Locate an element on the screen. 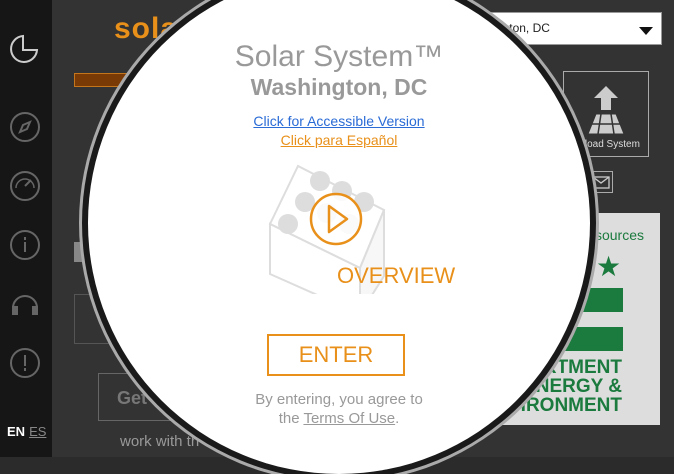 The height and width of the screenshot is (474, 674). chevron-down-icon is located at coordinates (646, 31).